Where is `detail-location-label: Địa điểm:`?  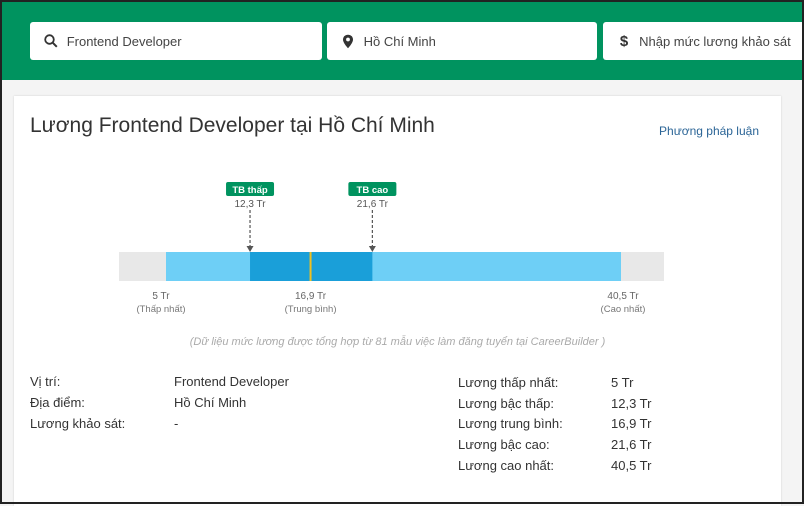 detail-location-label: Địa điểm: is located at coordinates (57, 402).